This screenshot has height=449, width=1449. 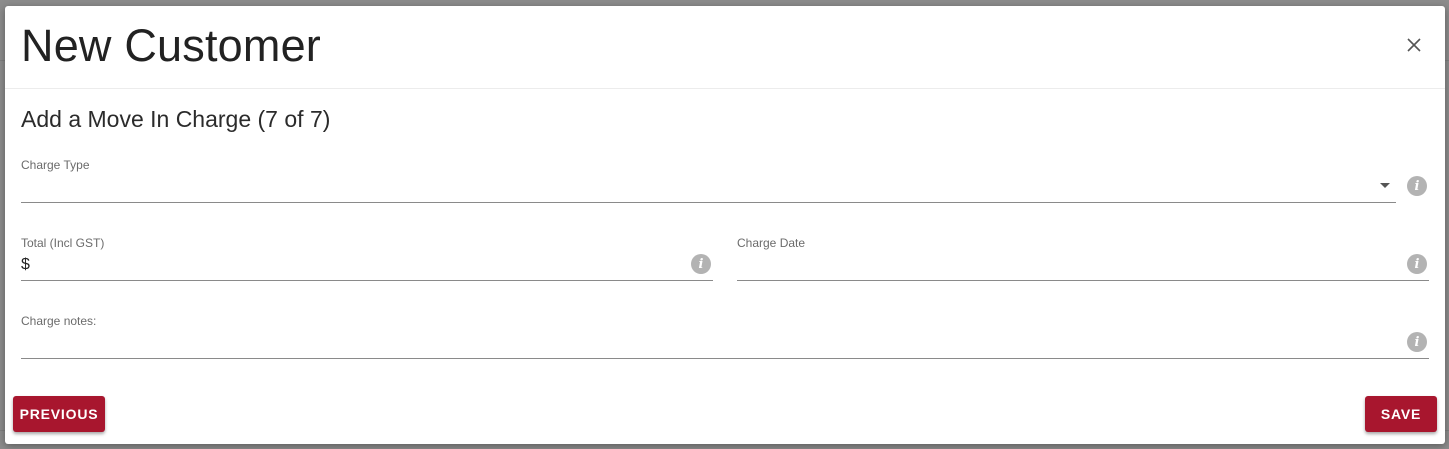 What do you see at coordinates (1385, 185) in the screenshot?
I see `dropdown-arrow-icon` at bounding box center [1385, 185].